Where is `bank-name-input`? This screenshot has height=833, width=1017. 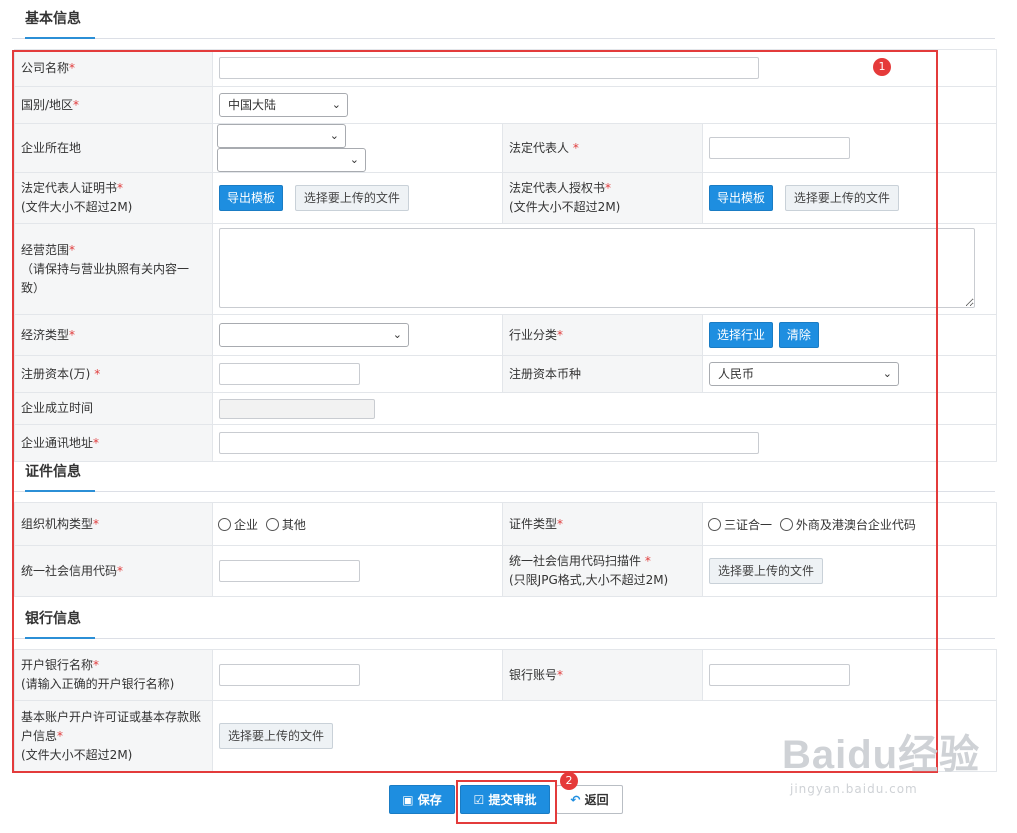 bank-name-input is located at coordinates (289, 675).